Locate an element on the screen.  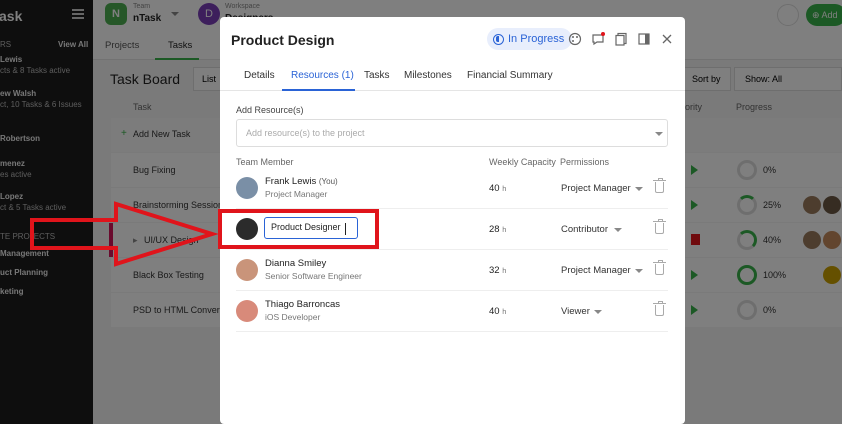
member-name-text: Frank Lewis is located at coordinates (291, 181).